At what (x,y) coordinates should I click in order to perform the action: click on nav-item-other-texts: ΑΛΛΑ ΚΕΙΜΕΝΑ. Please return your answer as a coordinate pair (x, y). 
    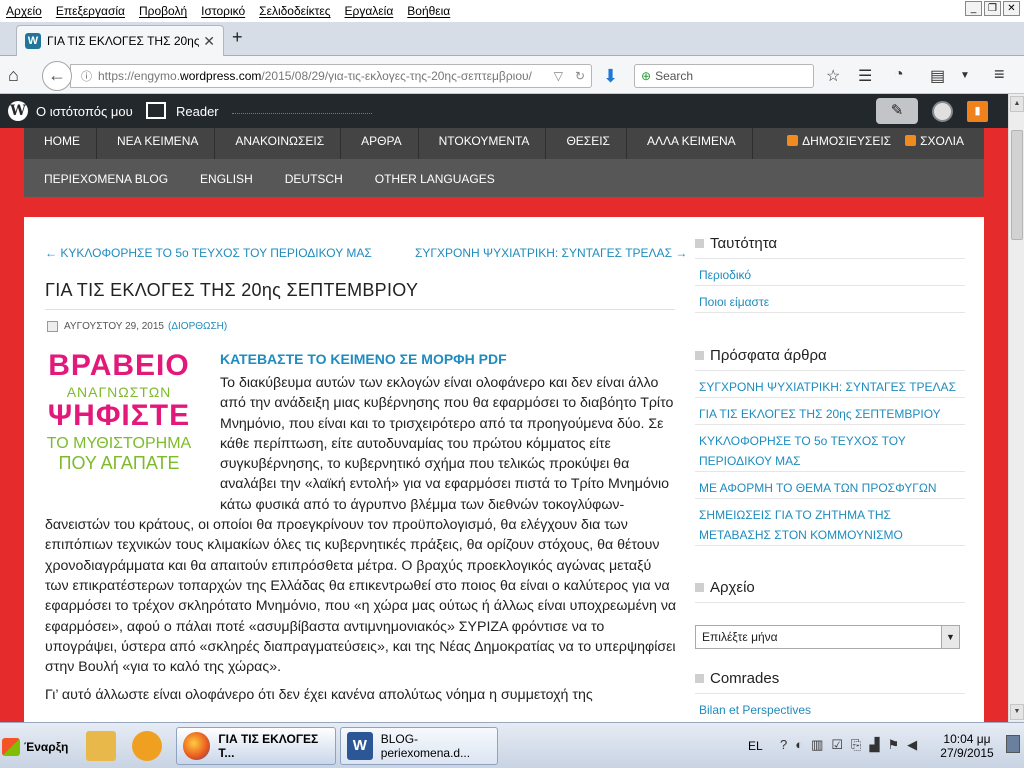
    Looking at the image, I should click on (690, 143).